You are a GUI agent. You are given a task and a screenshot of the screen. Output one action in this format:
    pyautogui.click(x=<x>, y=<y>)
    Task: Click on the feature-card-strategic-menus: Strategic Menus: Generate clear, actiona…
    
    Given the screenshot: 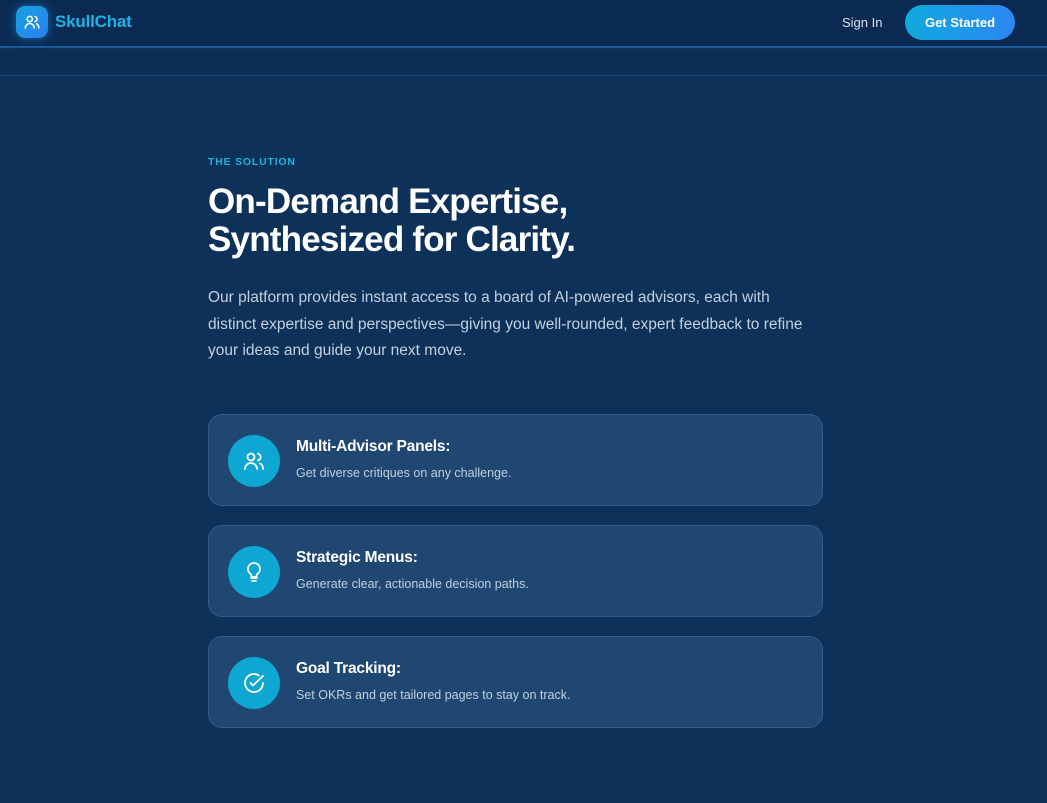 What is the action you would take?
    pyautogui.click(x=515, y=571)
    